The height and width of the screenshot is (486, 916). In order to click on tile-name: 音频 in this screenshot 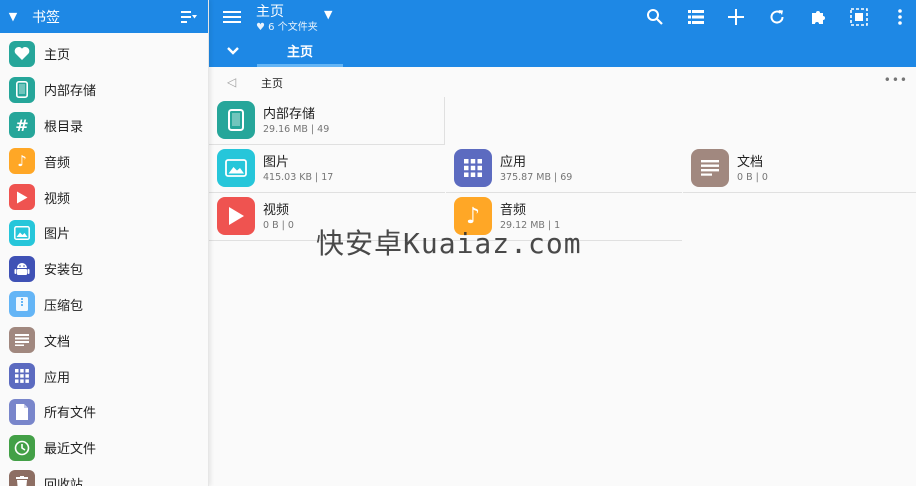, I will do `click(513, 210)`.